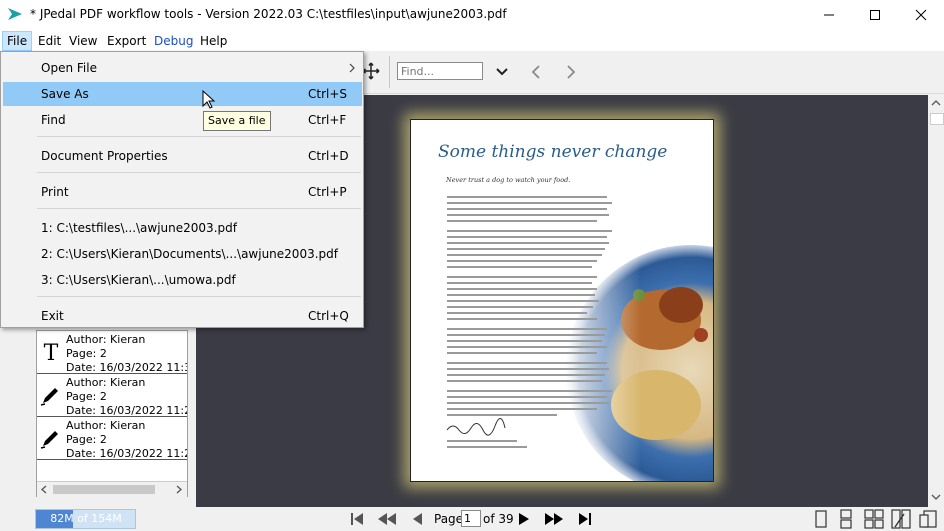 This screenshot has height=531, width=944. Describe the element at coordinates (440, 71) in the screenshot. I see `find-input` at that location.